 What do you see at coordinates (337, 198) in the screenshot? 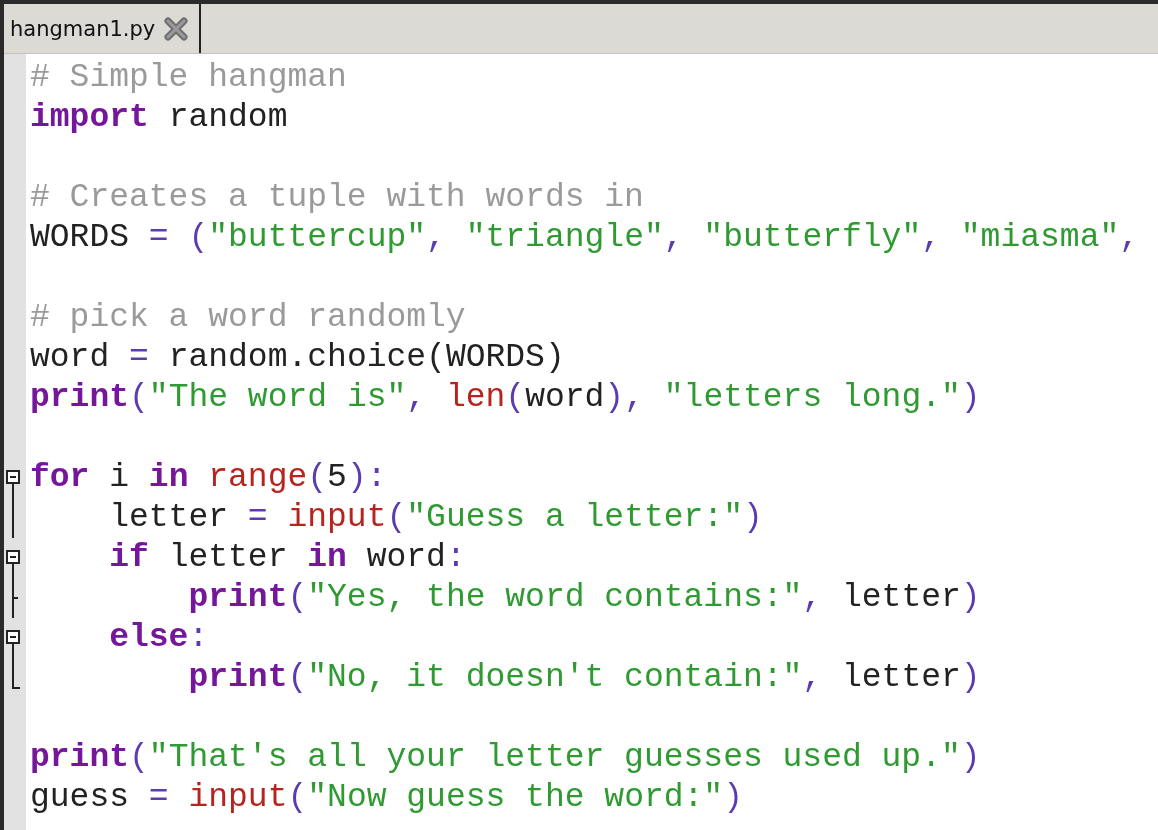
I see `code-line: # Creates a tuple with words in` at bounding box center [337, 198].